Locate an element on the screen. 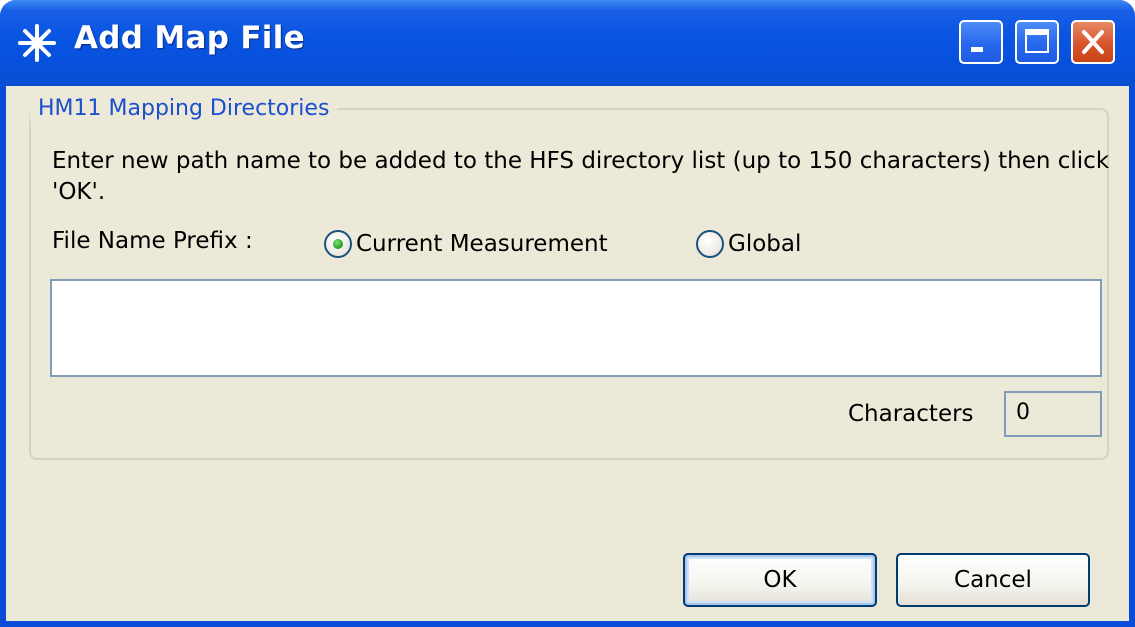 The image size is (1135, 627). maximize-icon is located at coordinates (1037, 41).